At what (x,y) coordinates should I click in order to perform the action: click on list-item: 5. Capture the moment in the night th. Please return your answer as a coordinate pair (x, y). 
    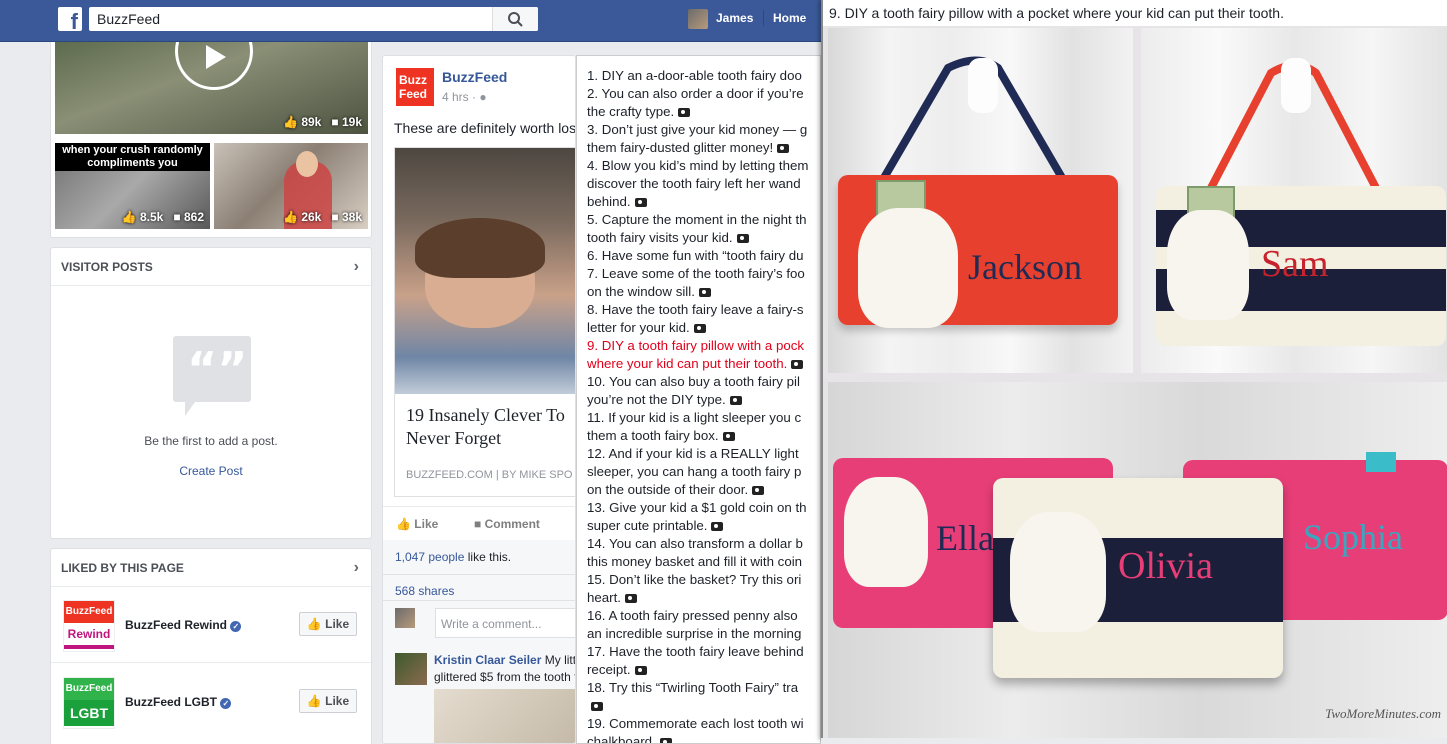
    Looking at the image, I should click on (703, 220).